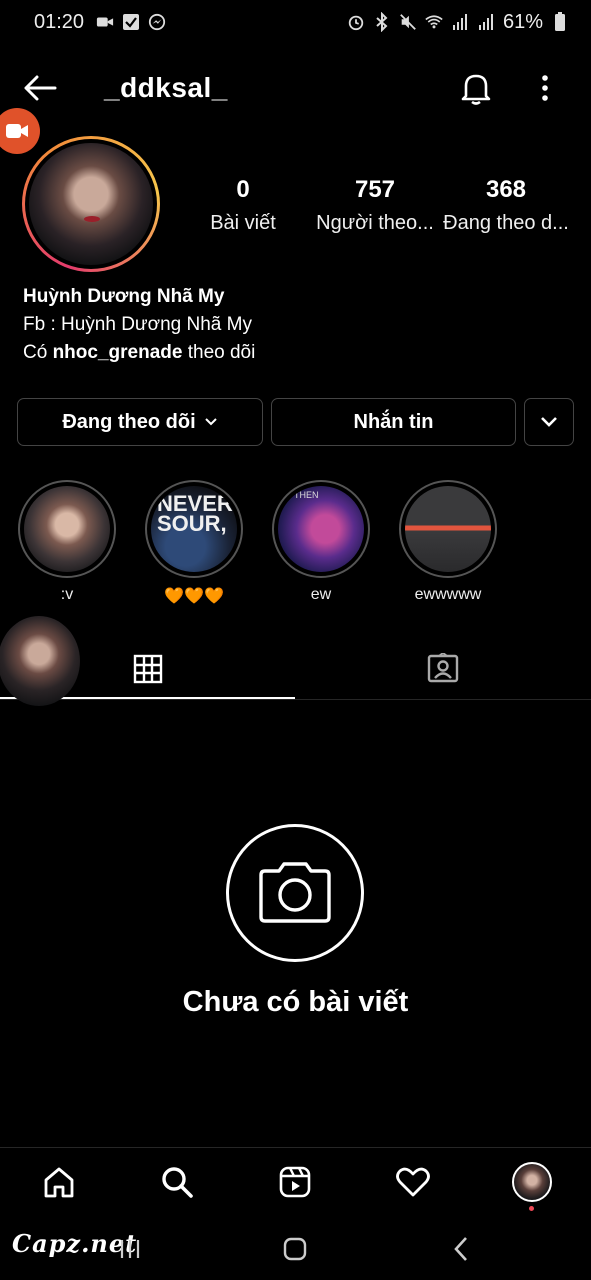  Describe the element at coordinates (195, 513) in the screenshot. I see `highlight-overlay-text: NEVER SOUR,` at that location.